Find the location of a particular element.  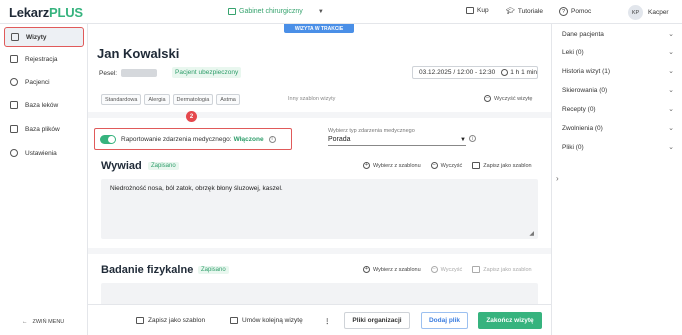

exam-title: Badanie fizykalne is located at coordinates (147, 270).